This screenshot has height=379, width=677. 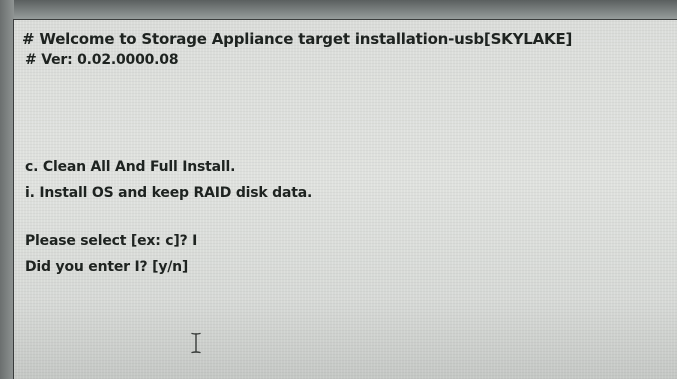 I want to click on version-line: # Ver: 0.02.0000.08, so click(x=102, y=60).